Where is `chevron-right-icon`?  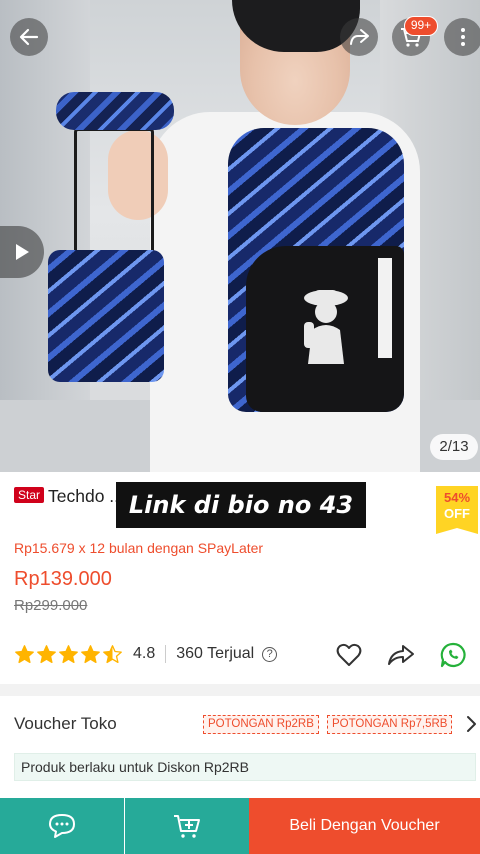
chevron-right-icon is located at coordinates (471, 724).